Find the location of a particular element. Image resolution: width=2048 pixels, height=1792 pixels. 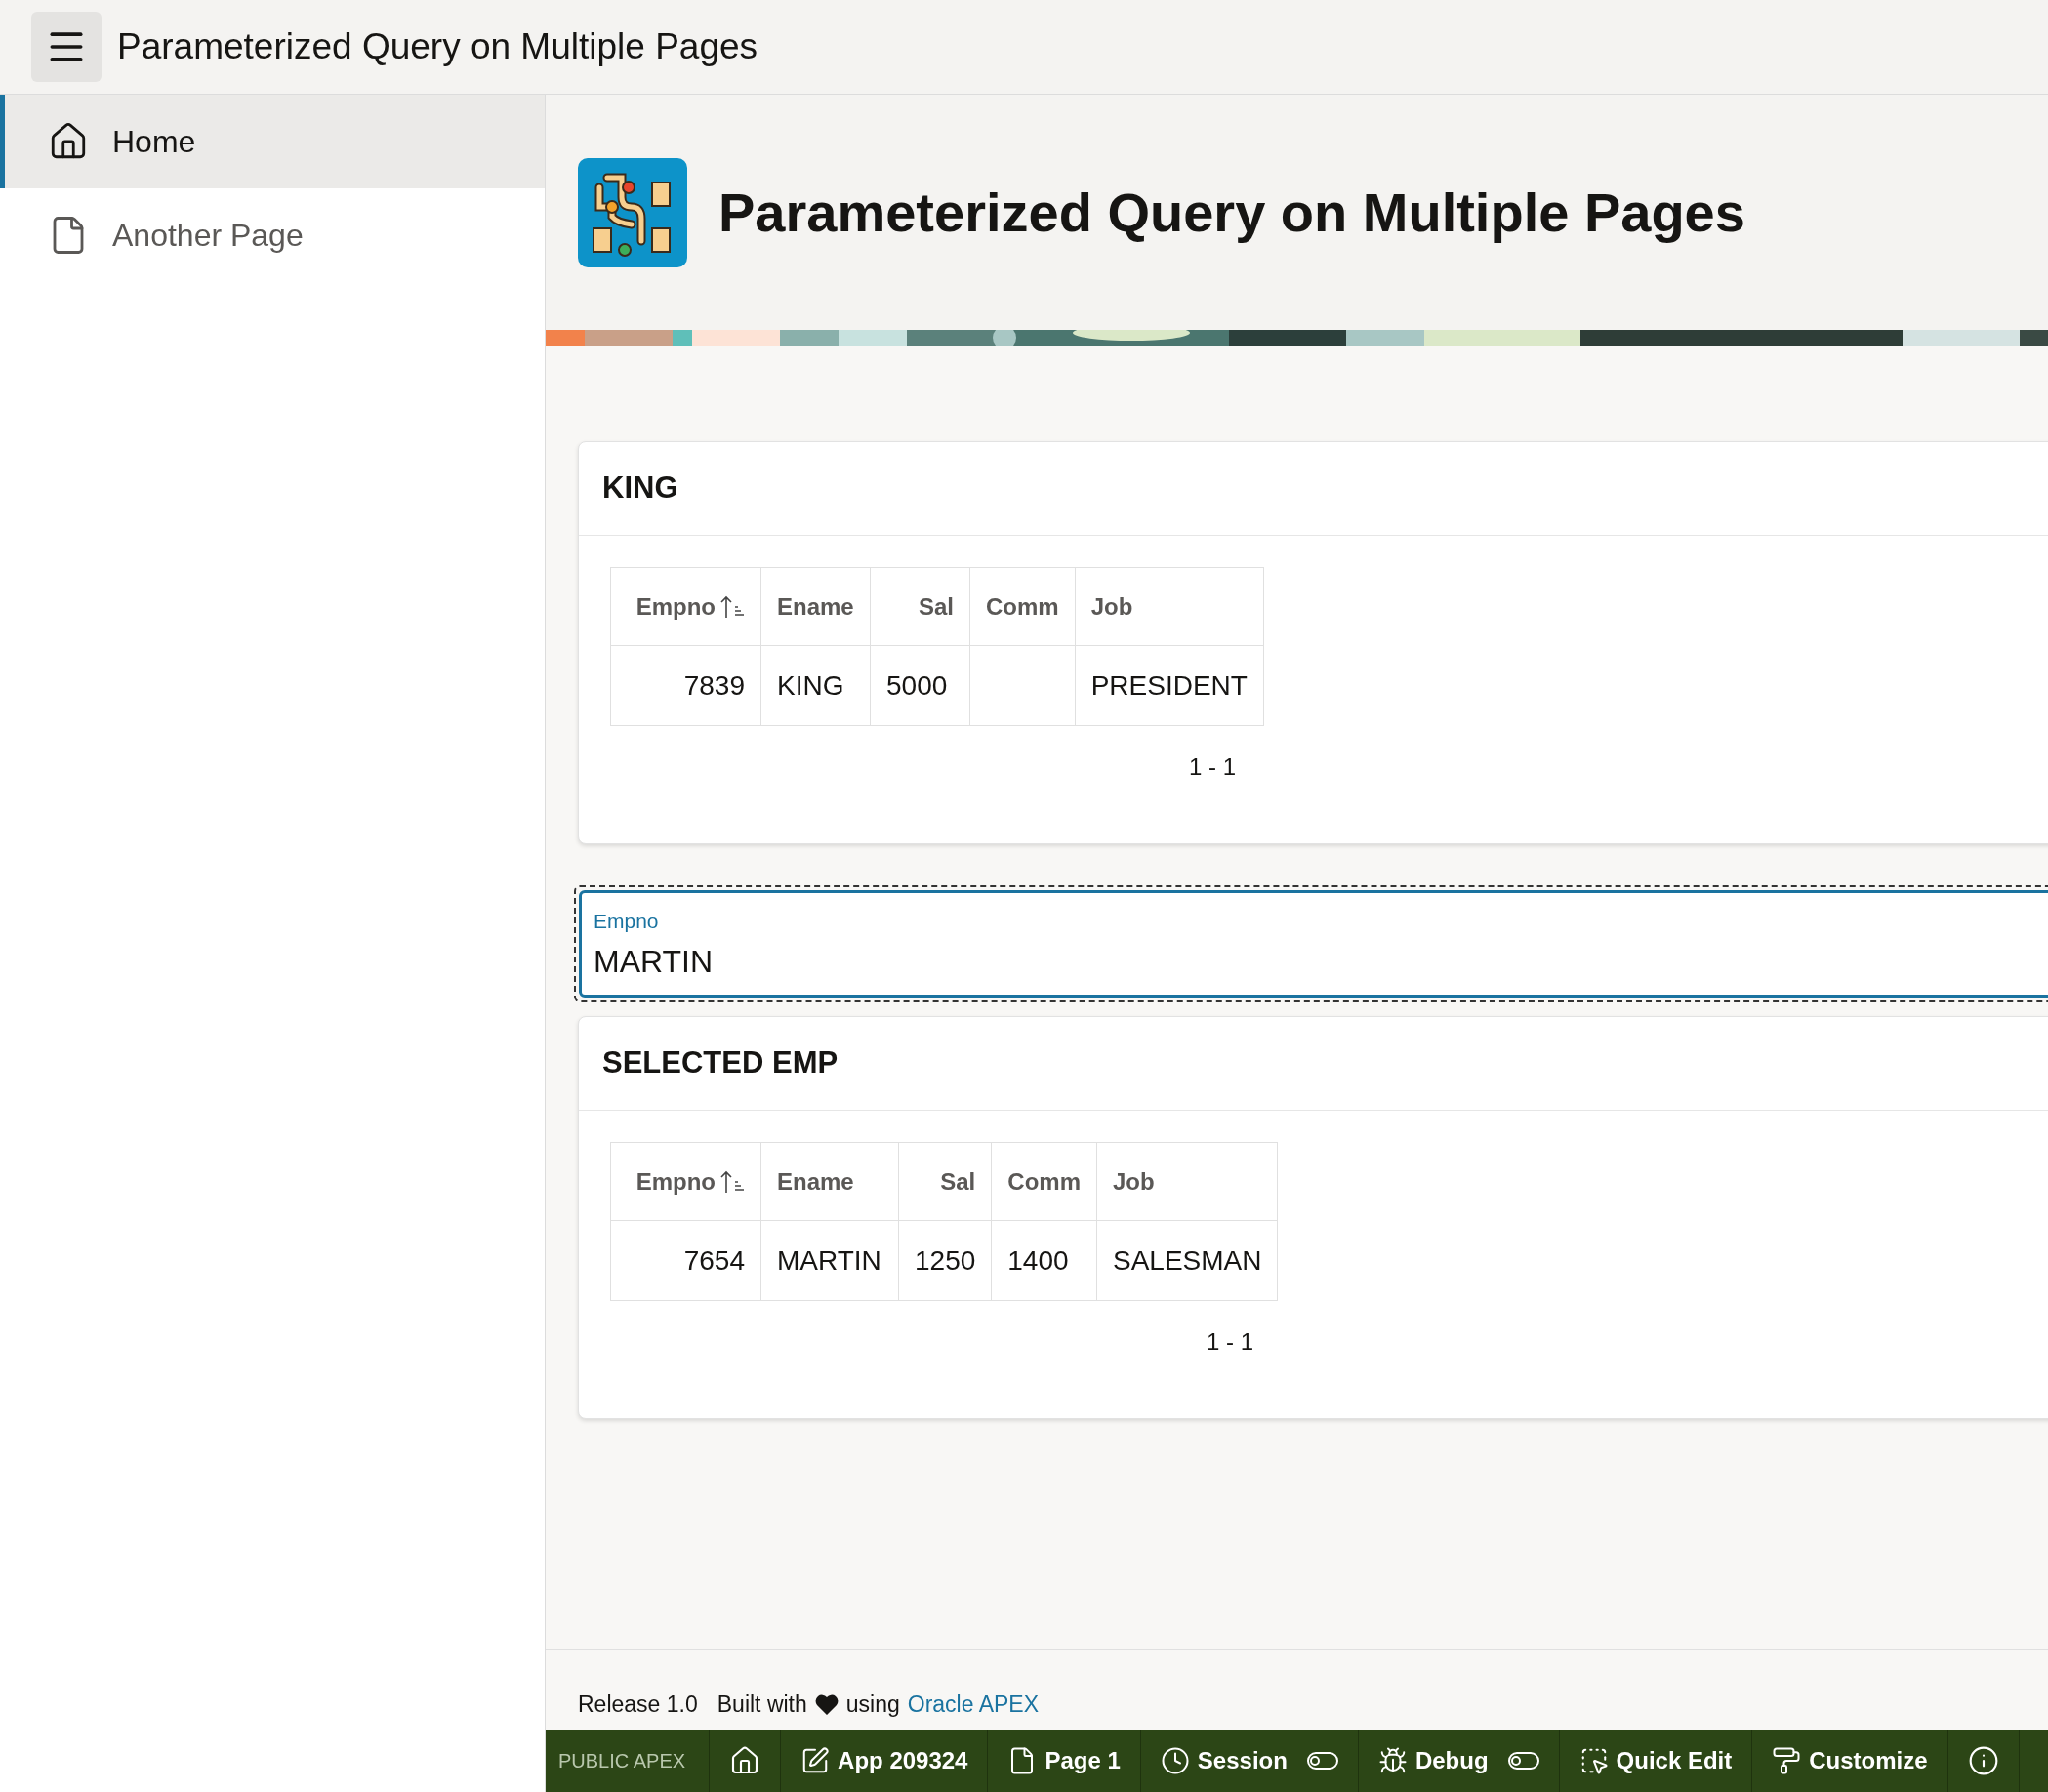

menu-button is located at coordinates (66, 47).